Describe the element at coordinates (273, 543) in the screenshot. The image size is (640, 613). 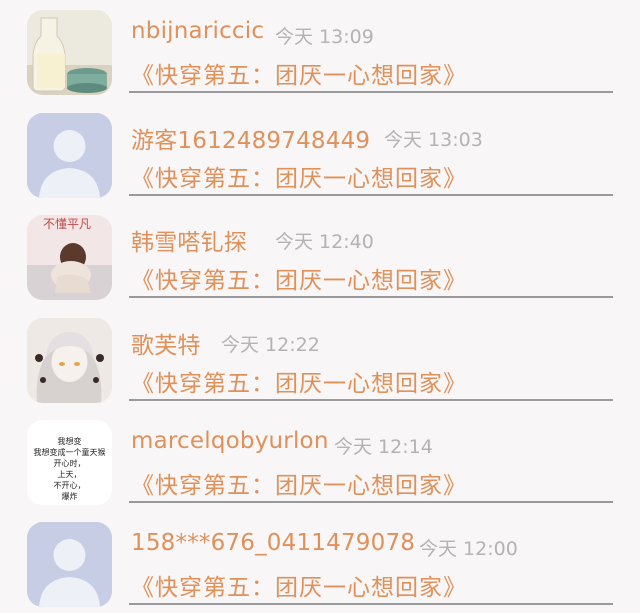
I see `username: 158***676_0411479078` at that location.